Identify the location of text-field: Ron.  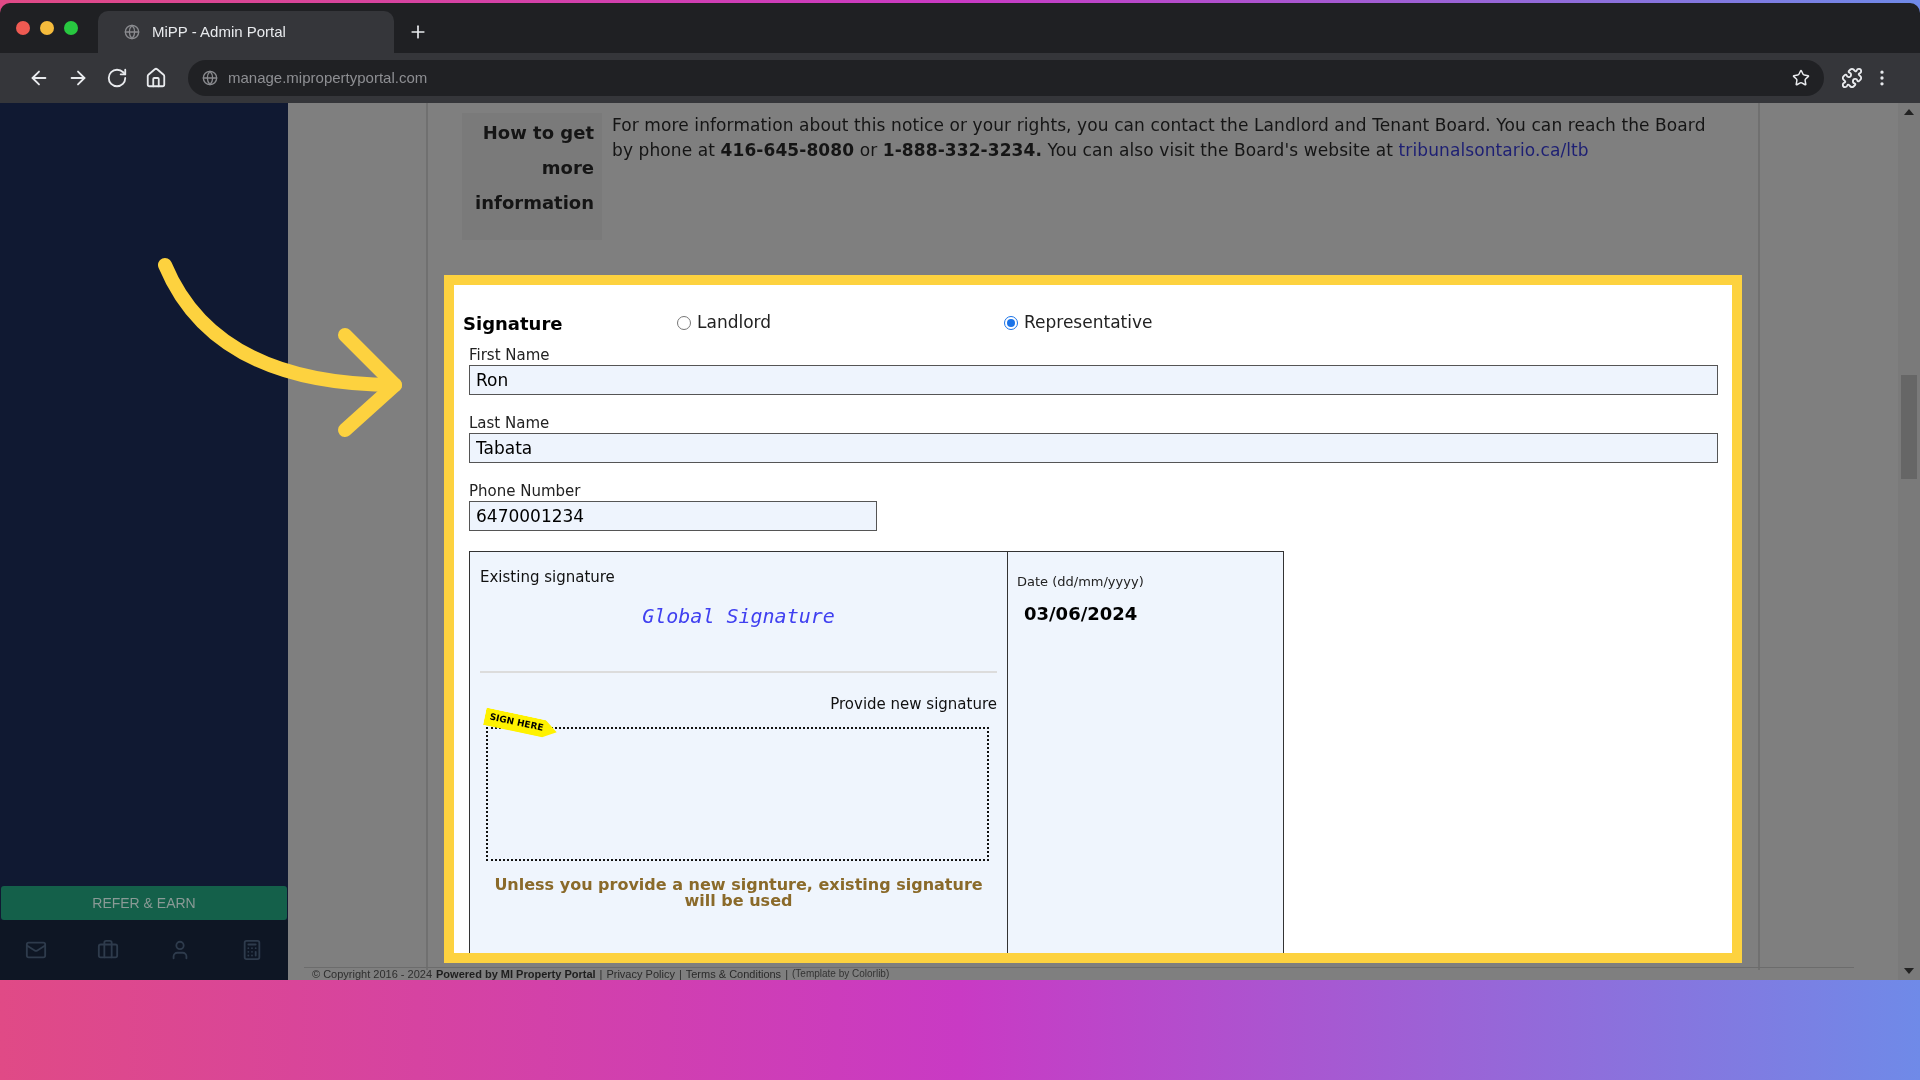
(1093, 380).